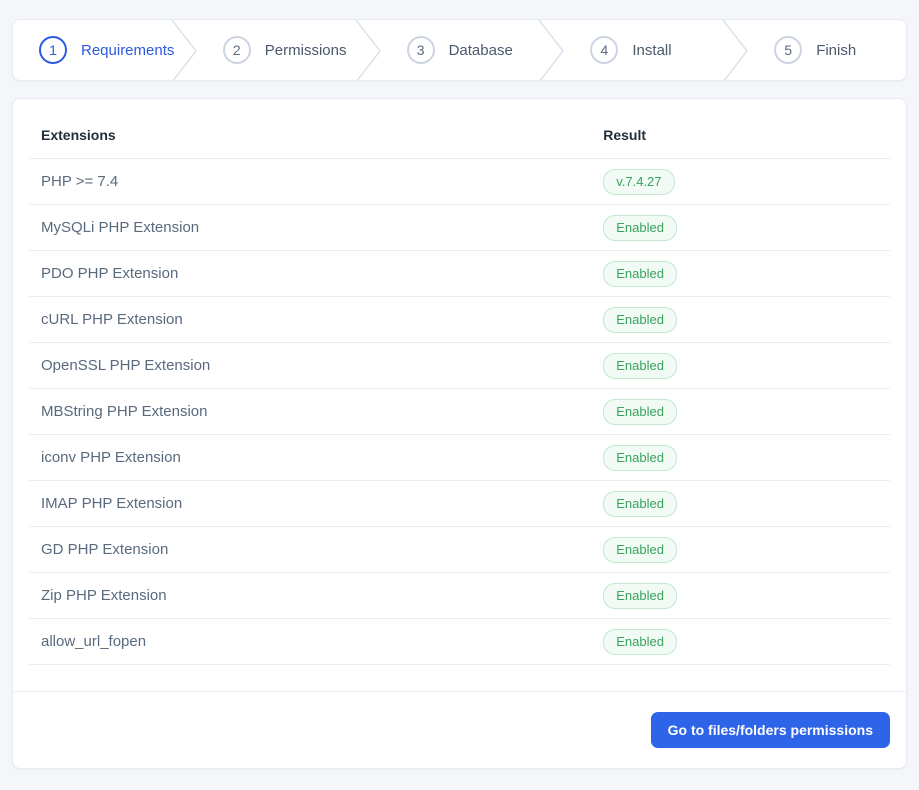 Image resolution: width=919 pixels, height=790 pixels. Describe the element at coordinates (480, 50) in the screenshot. I see `step-label: Database` at that location.